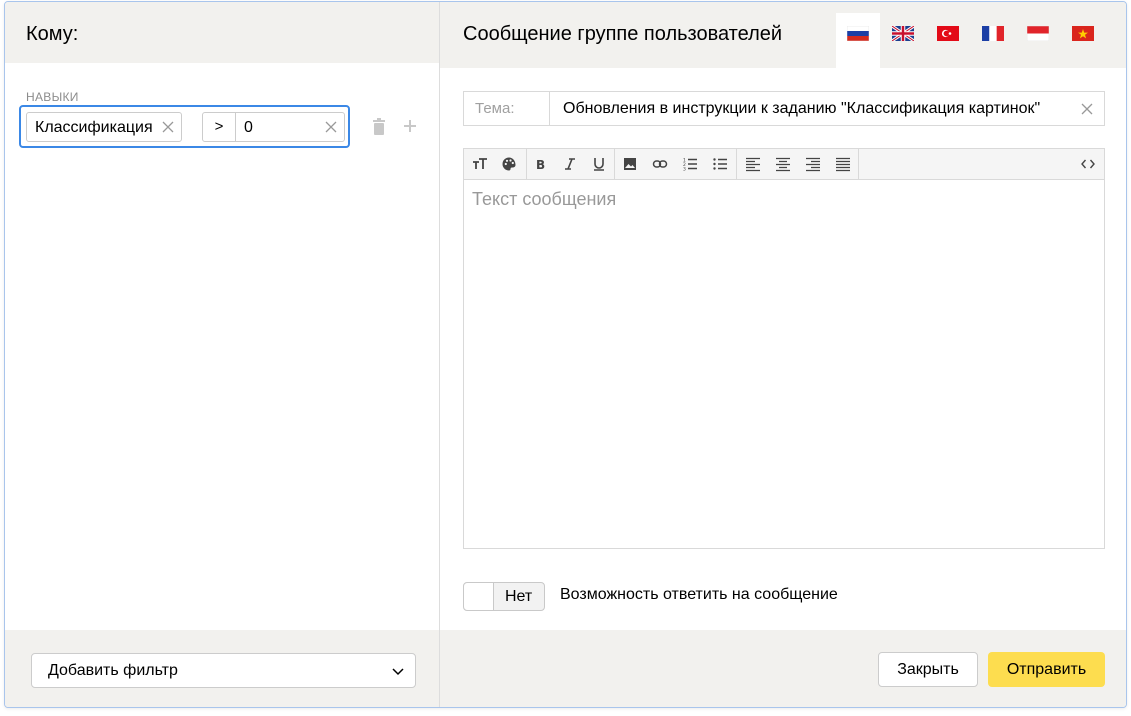 This screenshot has height=716, width=1131. Describe the element at coordinates (660, 164) in the screenshot. I see `link-icon` at that location.